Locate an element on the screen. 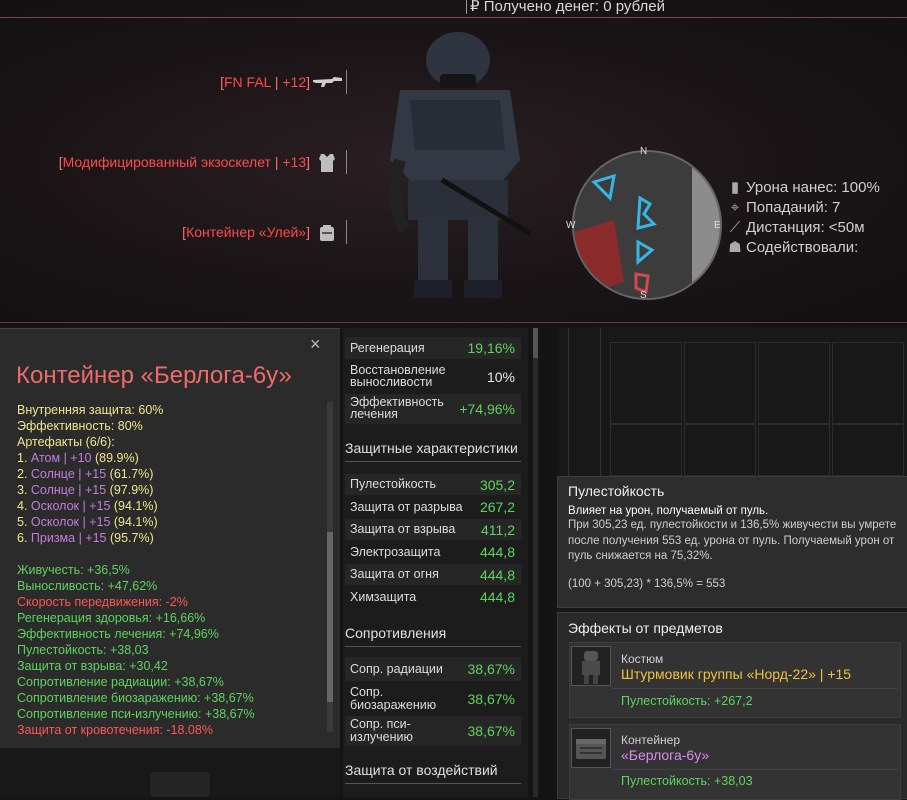 The width and height of the screenshot is (907, 800). scrollbar-track is located at coordinates (535, 562).